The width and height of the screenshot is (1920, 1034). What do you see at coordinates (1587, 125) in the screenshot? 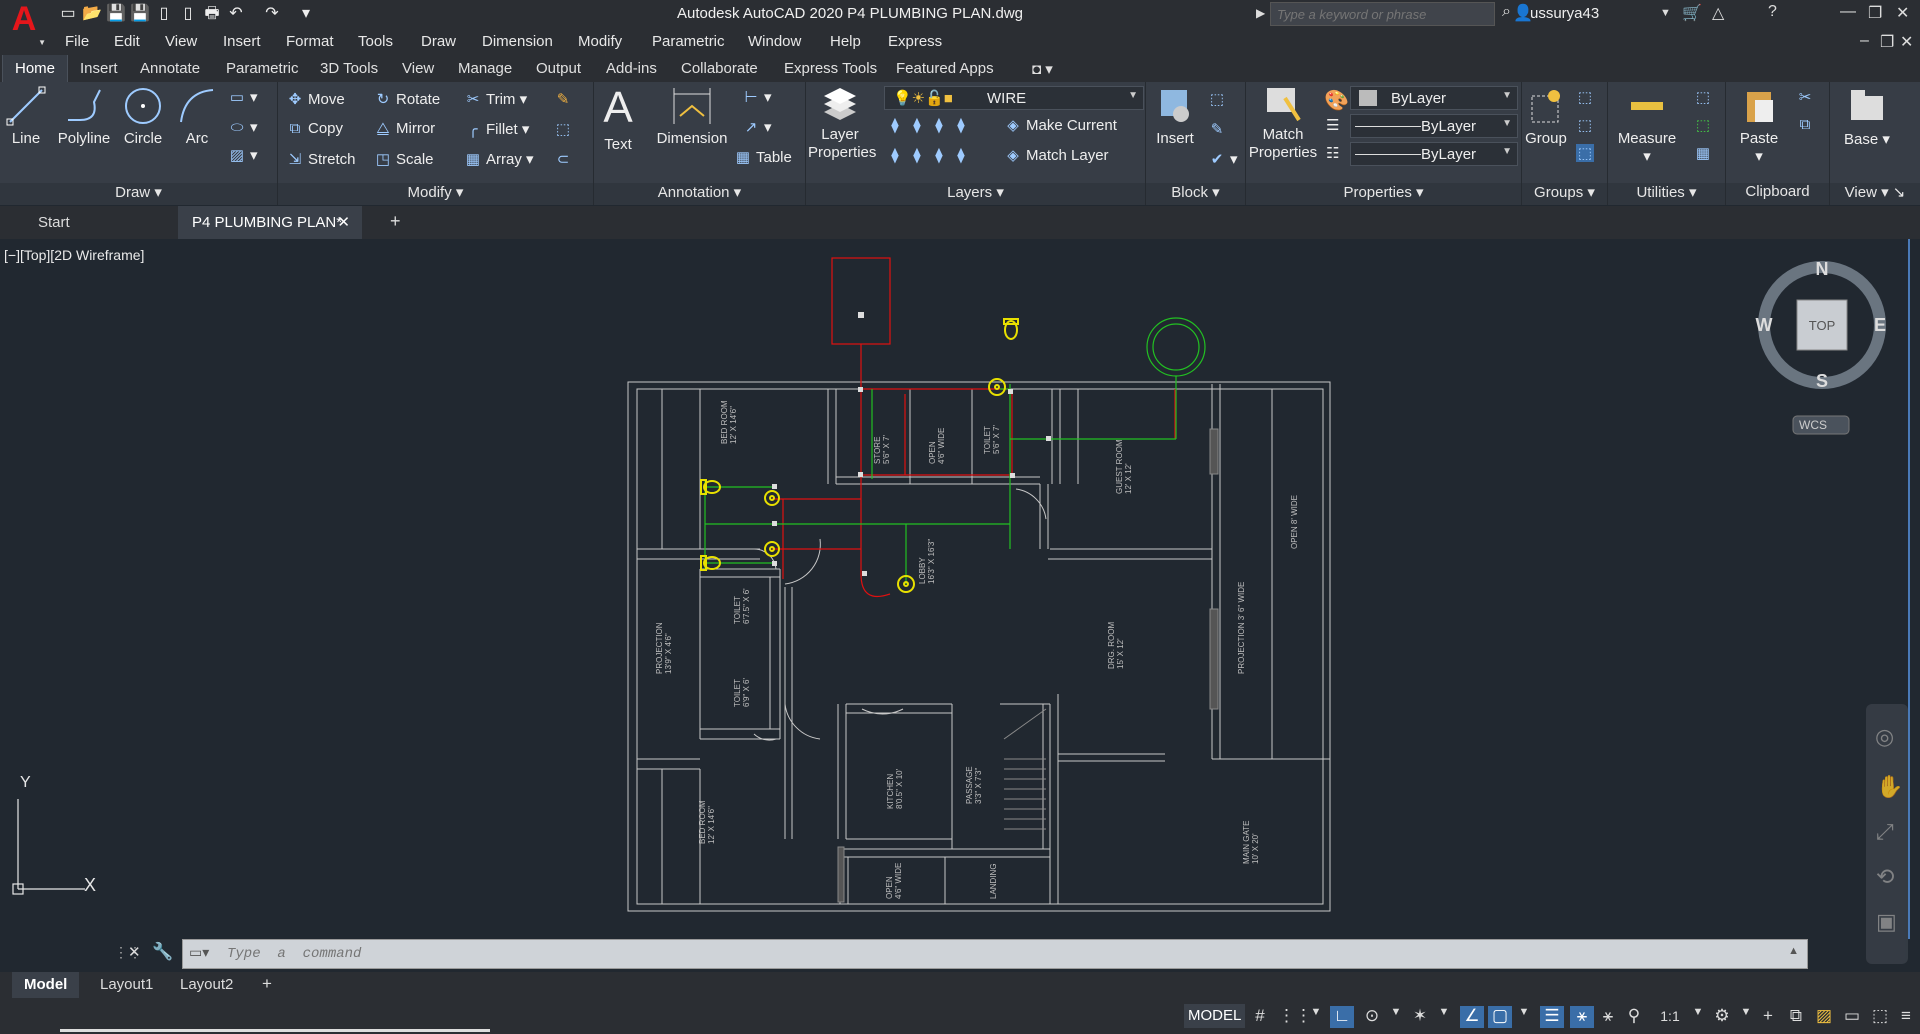
I see `group-edit-icon: ⬚` at bounding box center [1587, 125].